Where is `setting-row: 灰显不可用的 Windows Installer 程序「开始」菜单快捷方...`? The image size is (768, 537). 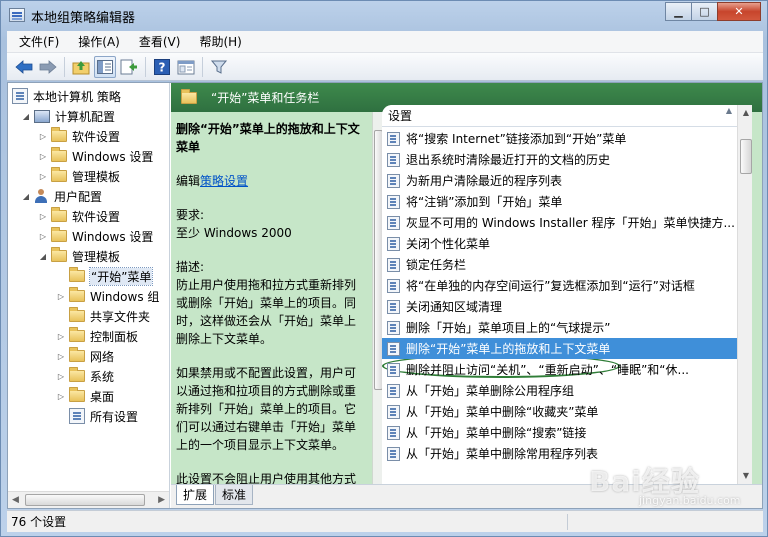
setting-row: 灰显不可用的 Windows Installer 程序「开始」菜单快捷方... is located at coordinates (560, 222).